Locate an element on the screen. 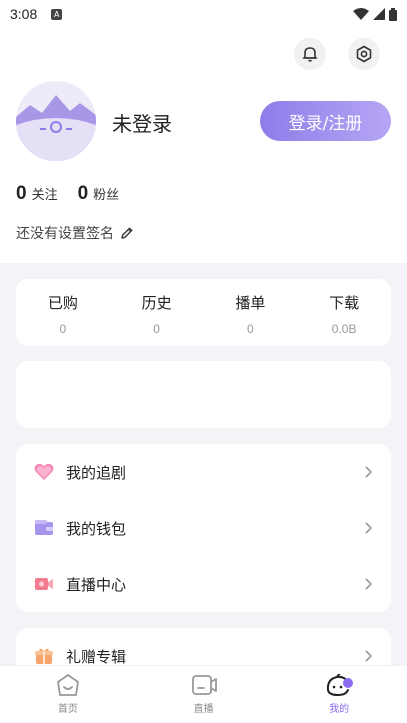  bottom-tab-bar: 首页 直播 我的 is located at coordinates (203, 694).